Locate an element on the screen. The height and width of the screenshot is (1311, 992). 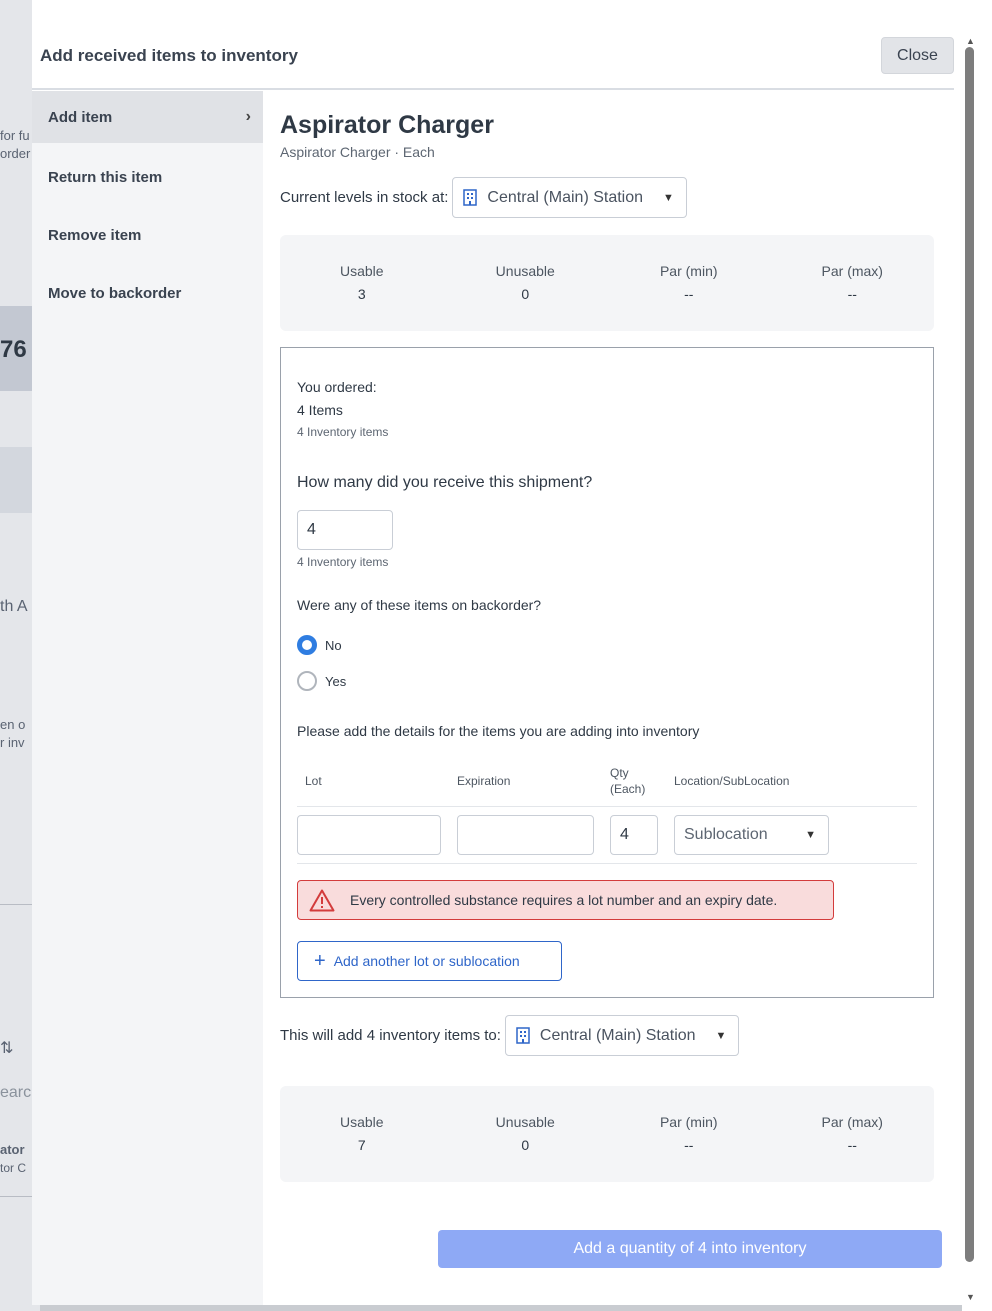
qty-each-input: 4 is located at coordinates (634, 835).